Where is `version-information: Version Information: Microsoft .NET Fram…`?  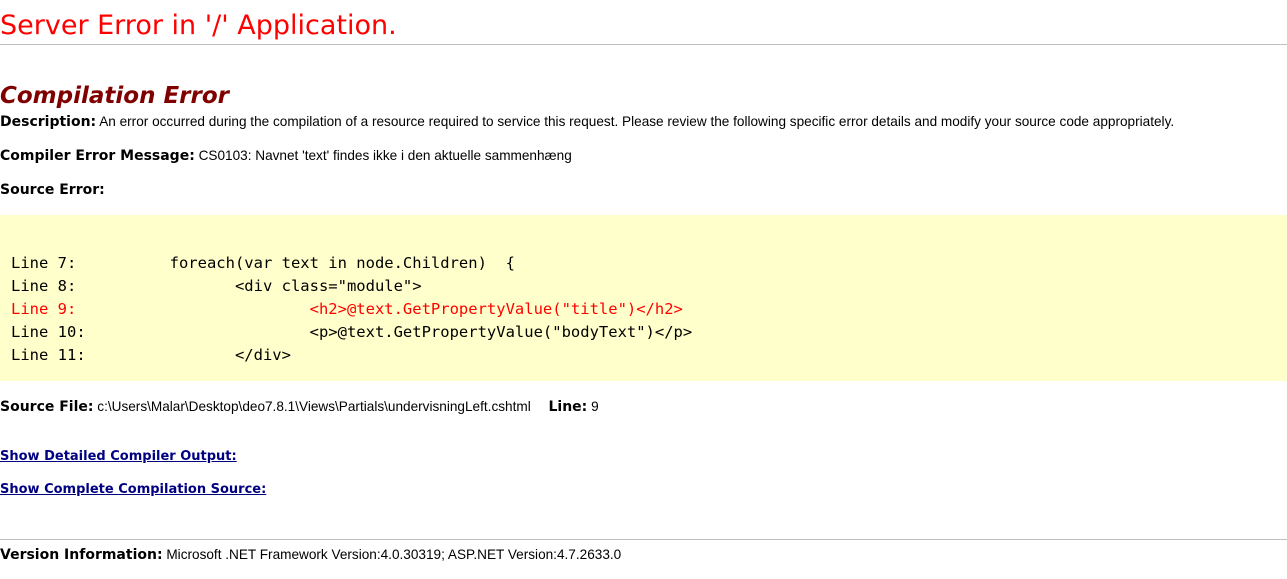 version-information: Version Information: Microsoft .NET Fram… is located at coordinates (310, 555).